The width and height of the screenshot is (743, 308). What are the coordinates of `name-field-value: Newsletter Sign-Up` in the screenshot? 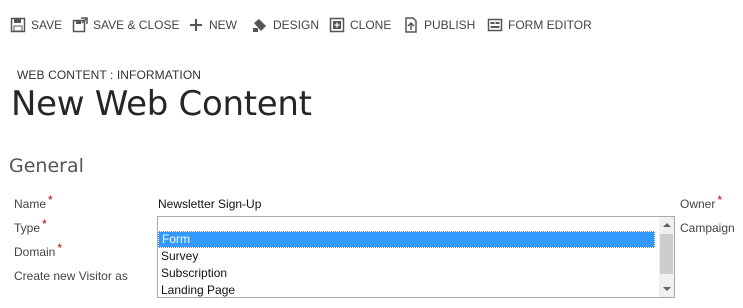 It's located at (209, 204).